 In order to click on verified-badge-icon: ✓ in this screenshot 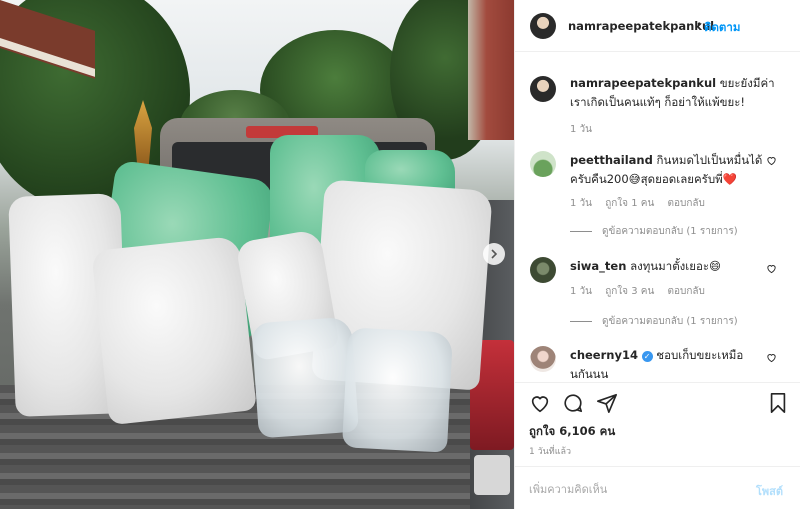, I will do `click(647, 356)`.